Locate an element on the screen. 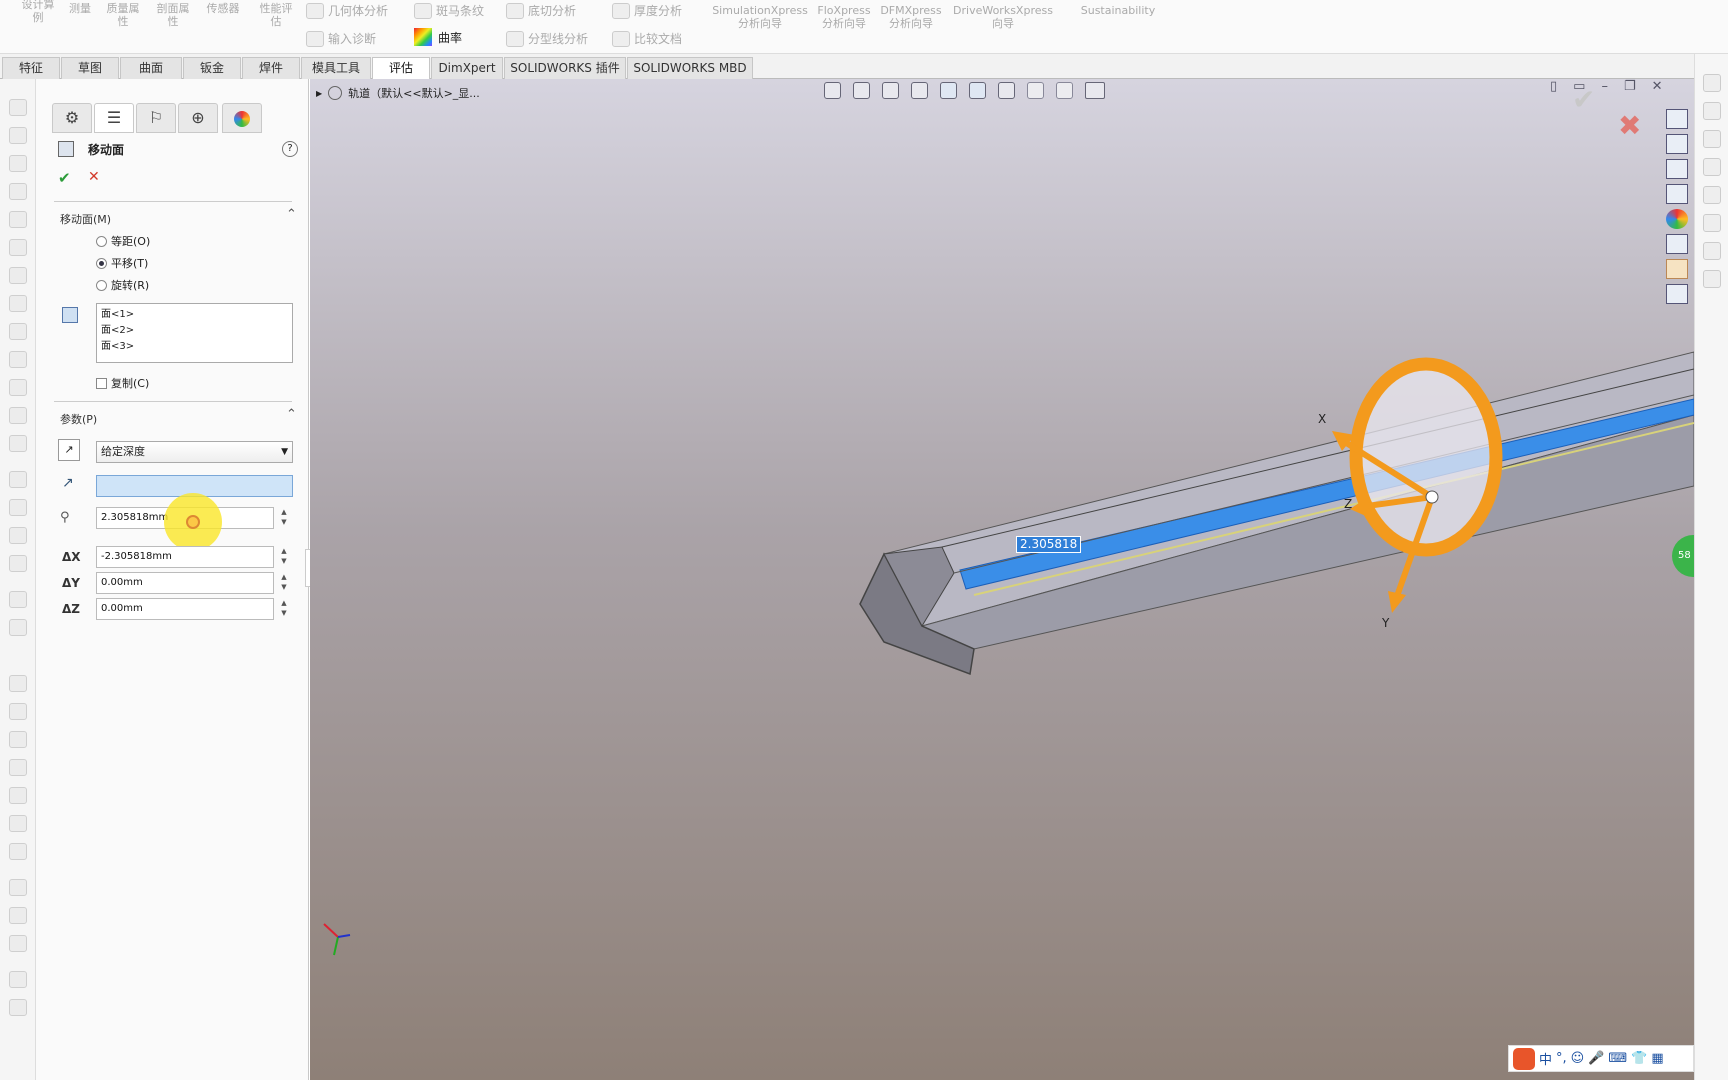  delta-z-field: 0.00mm is located at coordinates (185, 609).